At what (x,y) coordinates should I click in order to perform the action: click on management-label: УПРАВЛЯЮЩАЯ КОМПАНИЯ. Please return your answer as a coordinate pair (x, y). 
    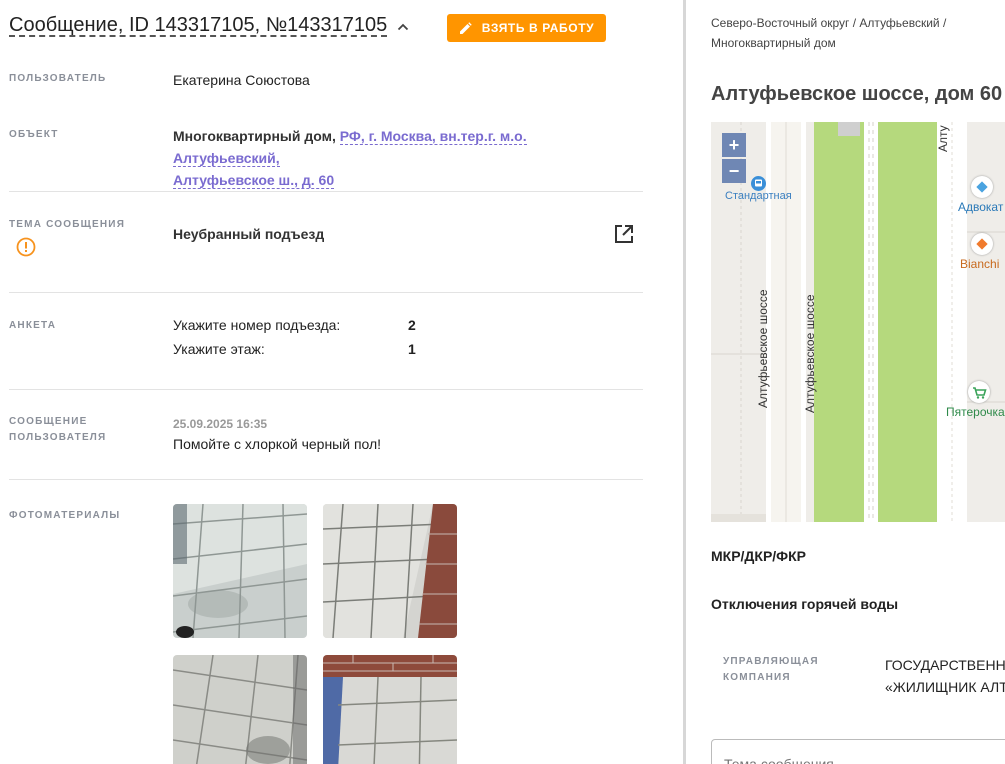
    Looking at the image, I should click on (771, 670).